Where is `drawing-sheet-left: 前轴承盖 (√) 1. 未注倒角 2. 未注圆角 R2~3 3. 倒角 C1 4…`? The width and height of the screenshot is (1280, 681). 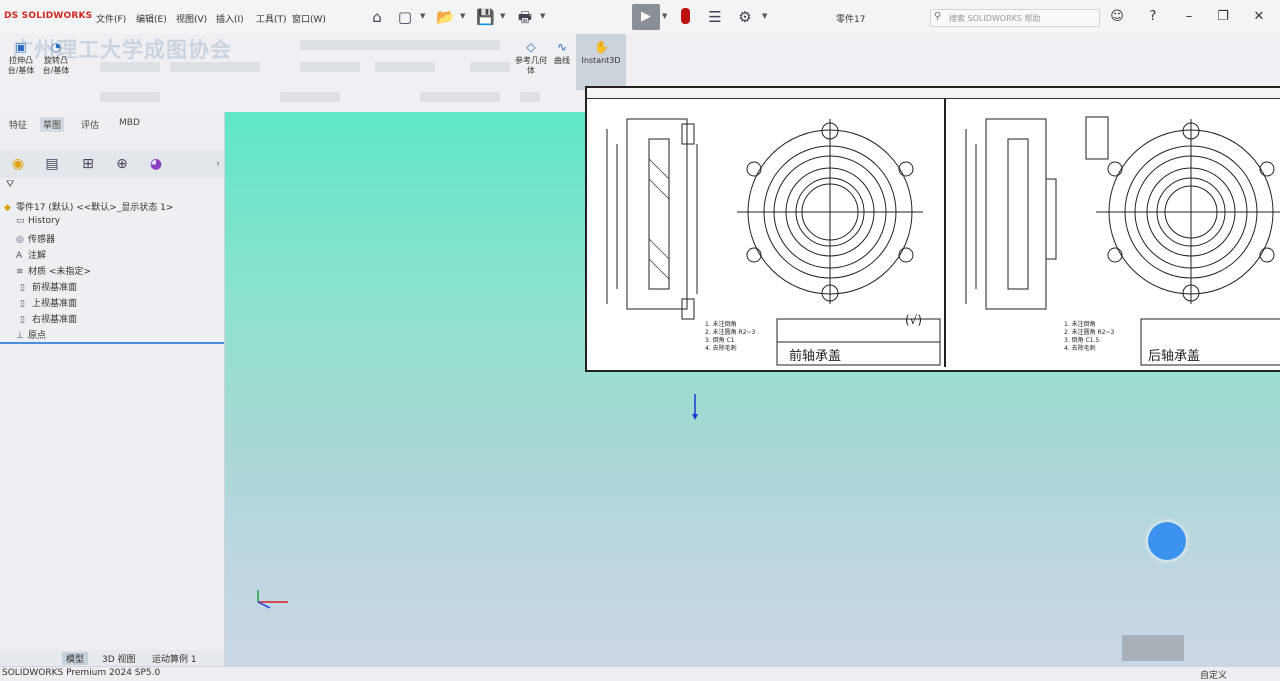 drawing-sheet-left: 前轴承盖 (√) 1. 未注倒角 2. 未注圆角 R2~3 3. 倒角 C1 4… is located at coordinates (764, 233).